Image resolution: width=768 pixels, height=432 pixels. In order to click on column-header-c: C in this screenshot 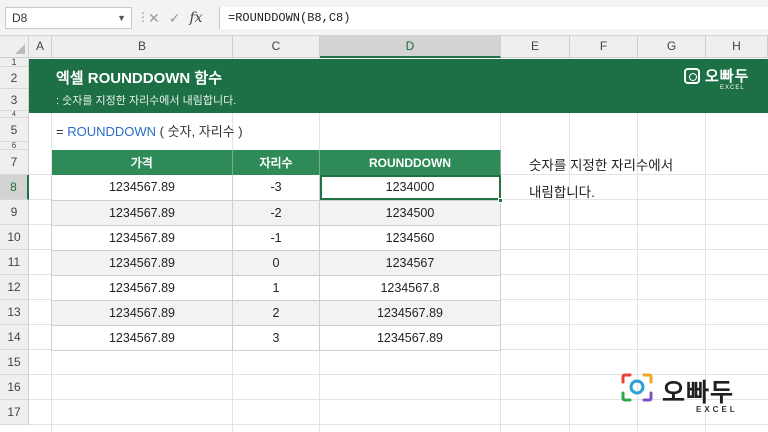, I will do `click(276, 47)`.